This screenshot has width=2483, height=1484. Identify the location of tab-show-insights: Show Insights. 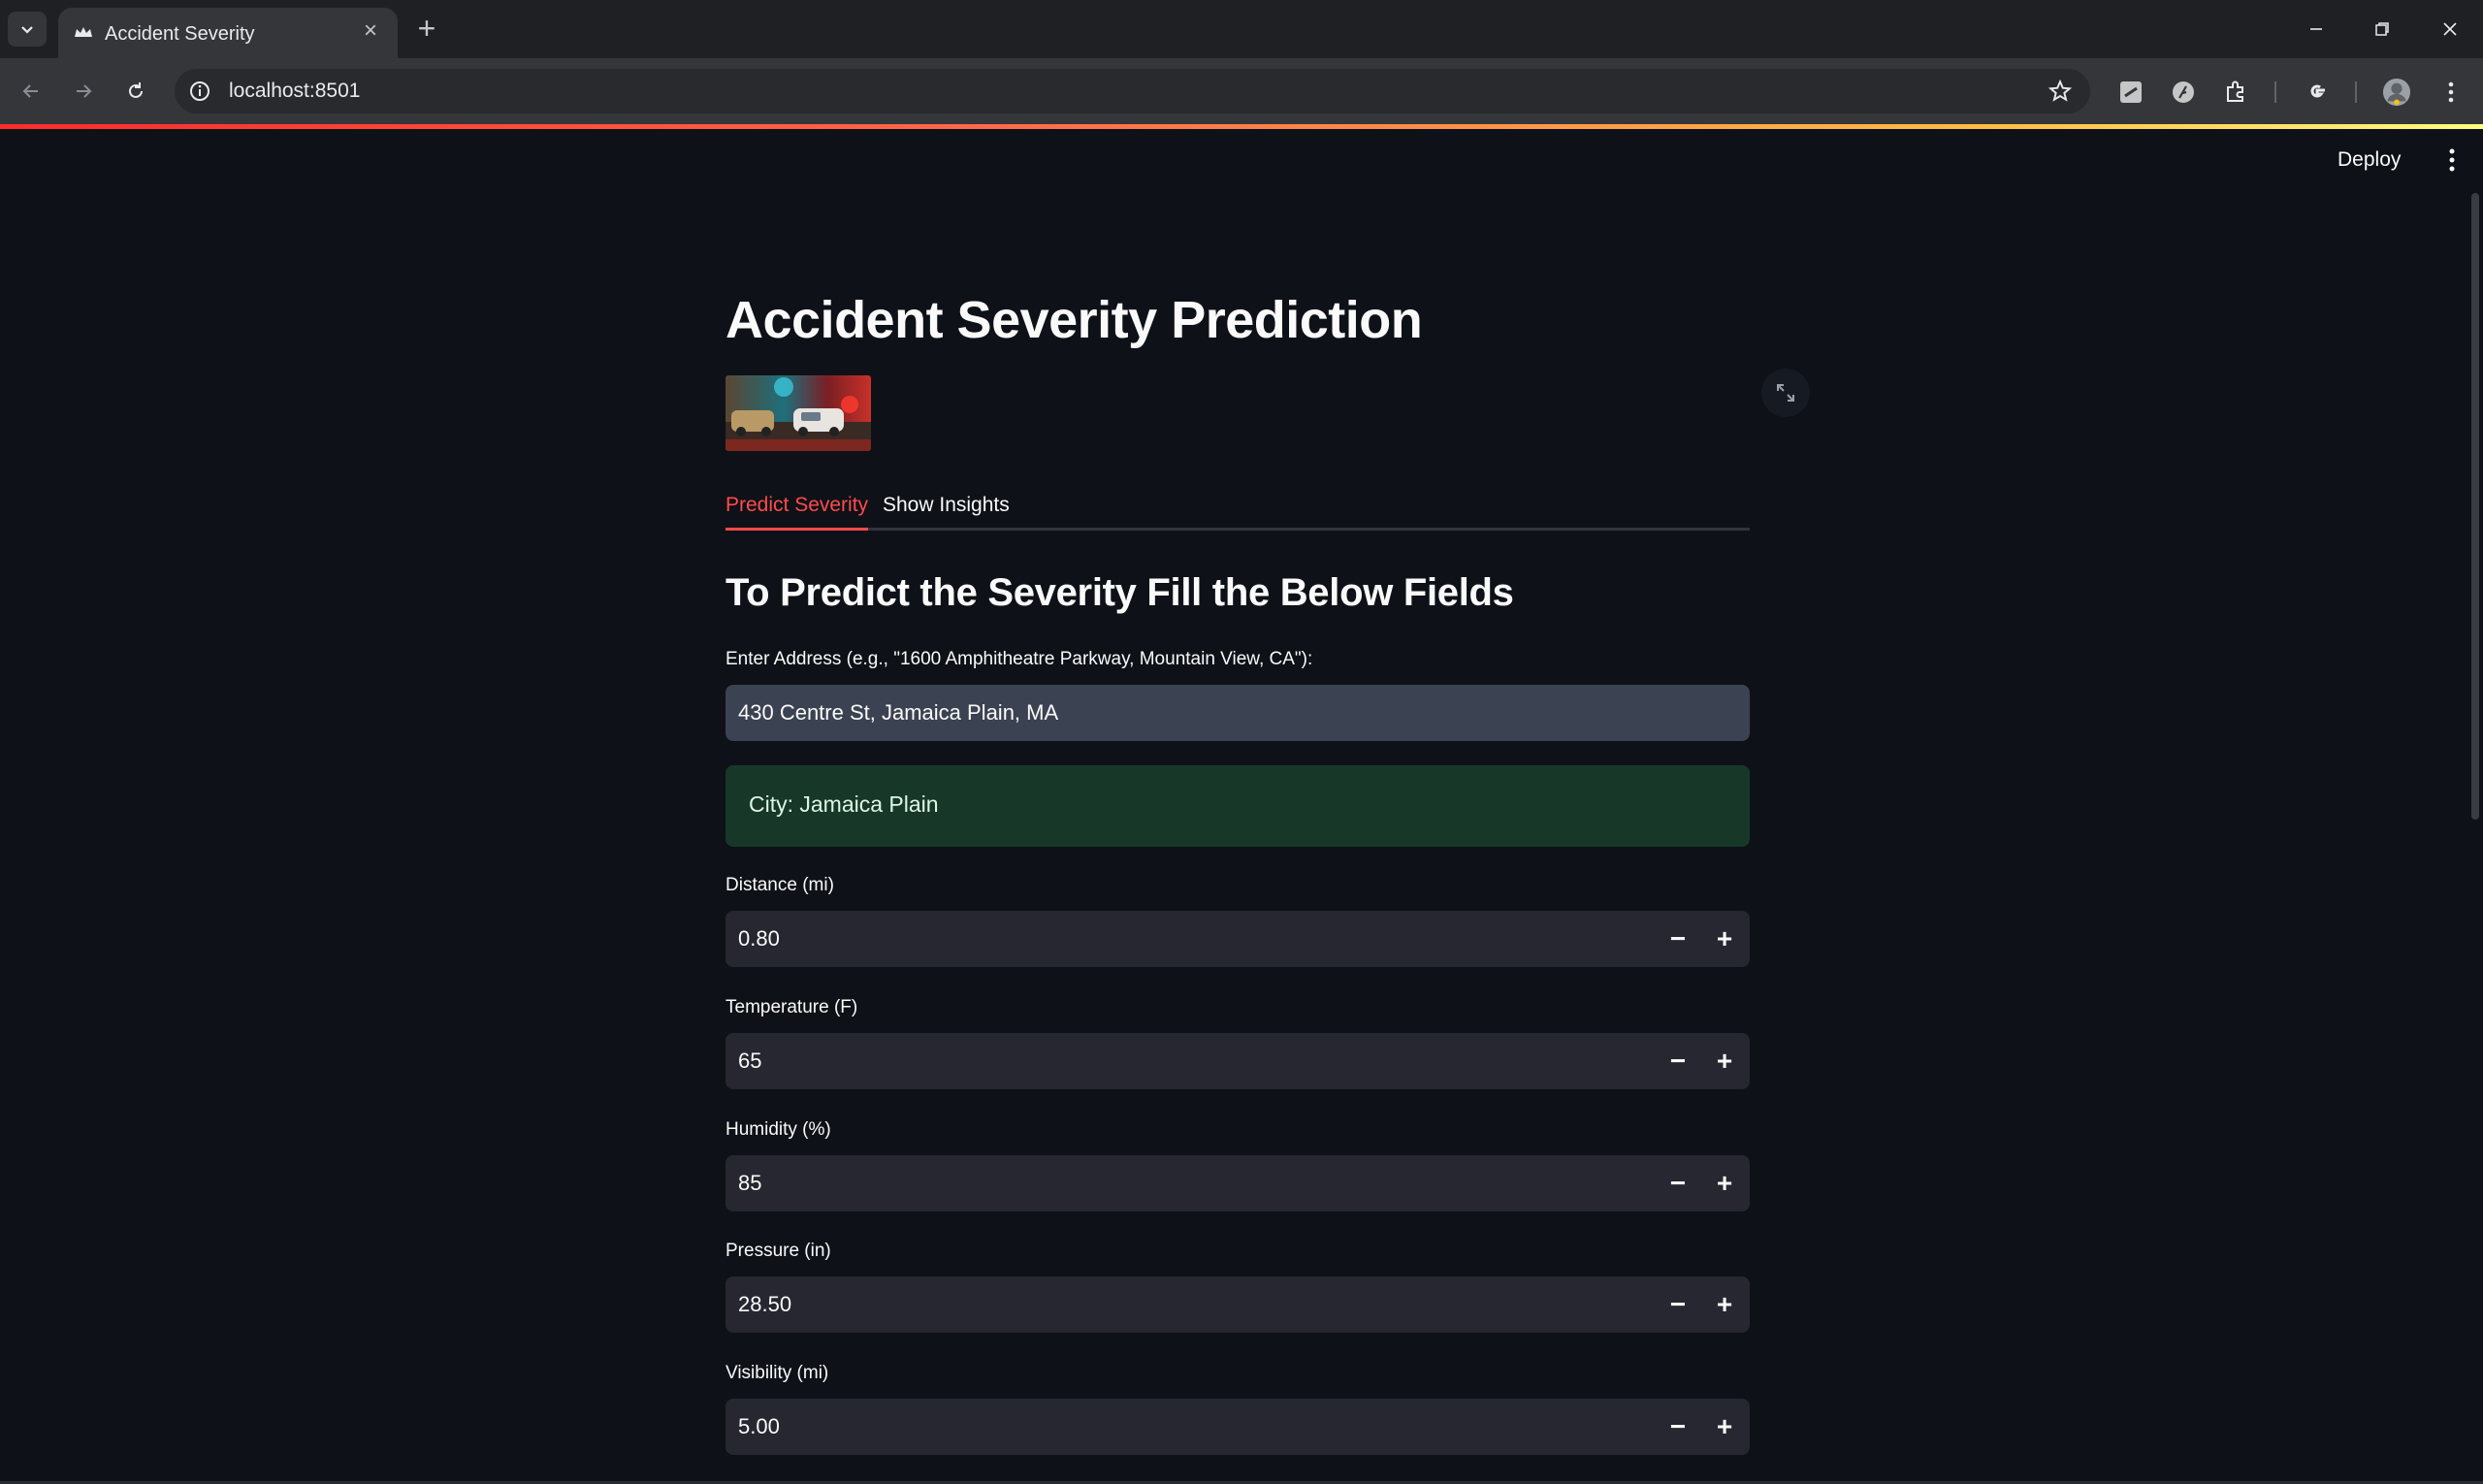
(947, 511).